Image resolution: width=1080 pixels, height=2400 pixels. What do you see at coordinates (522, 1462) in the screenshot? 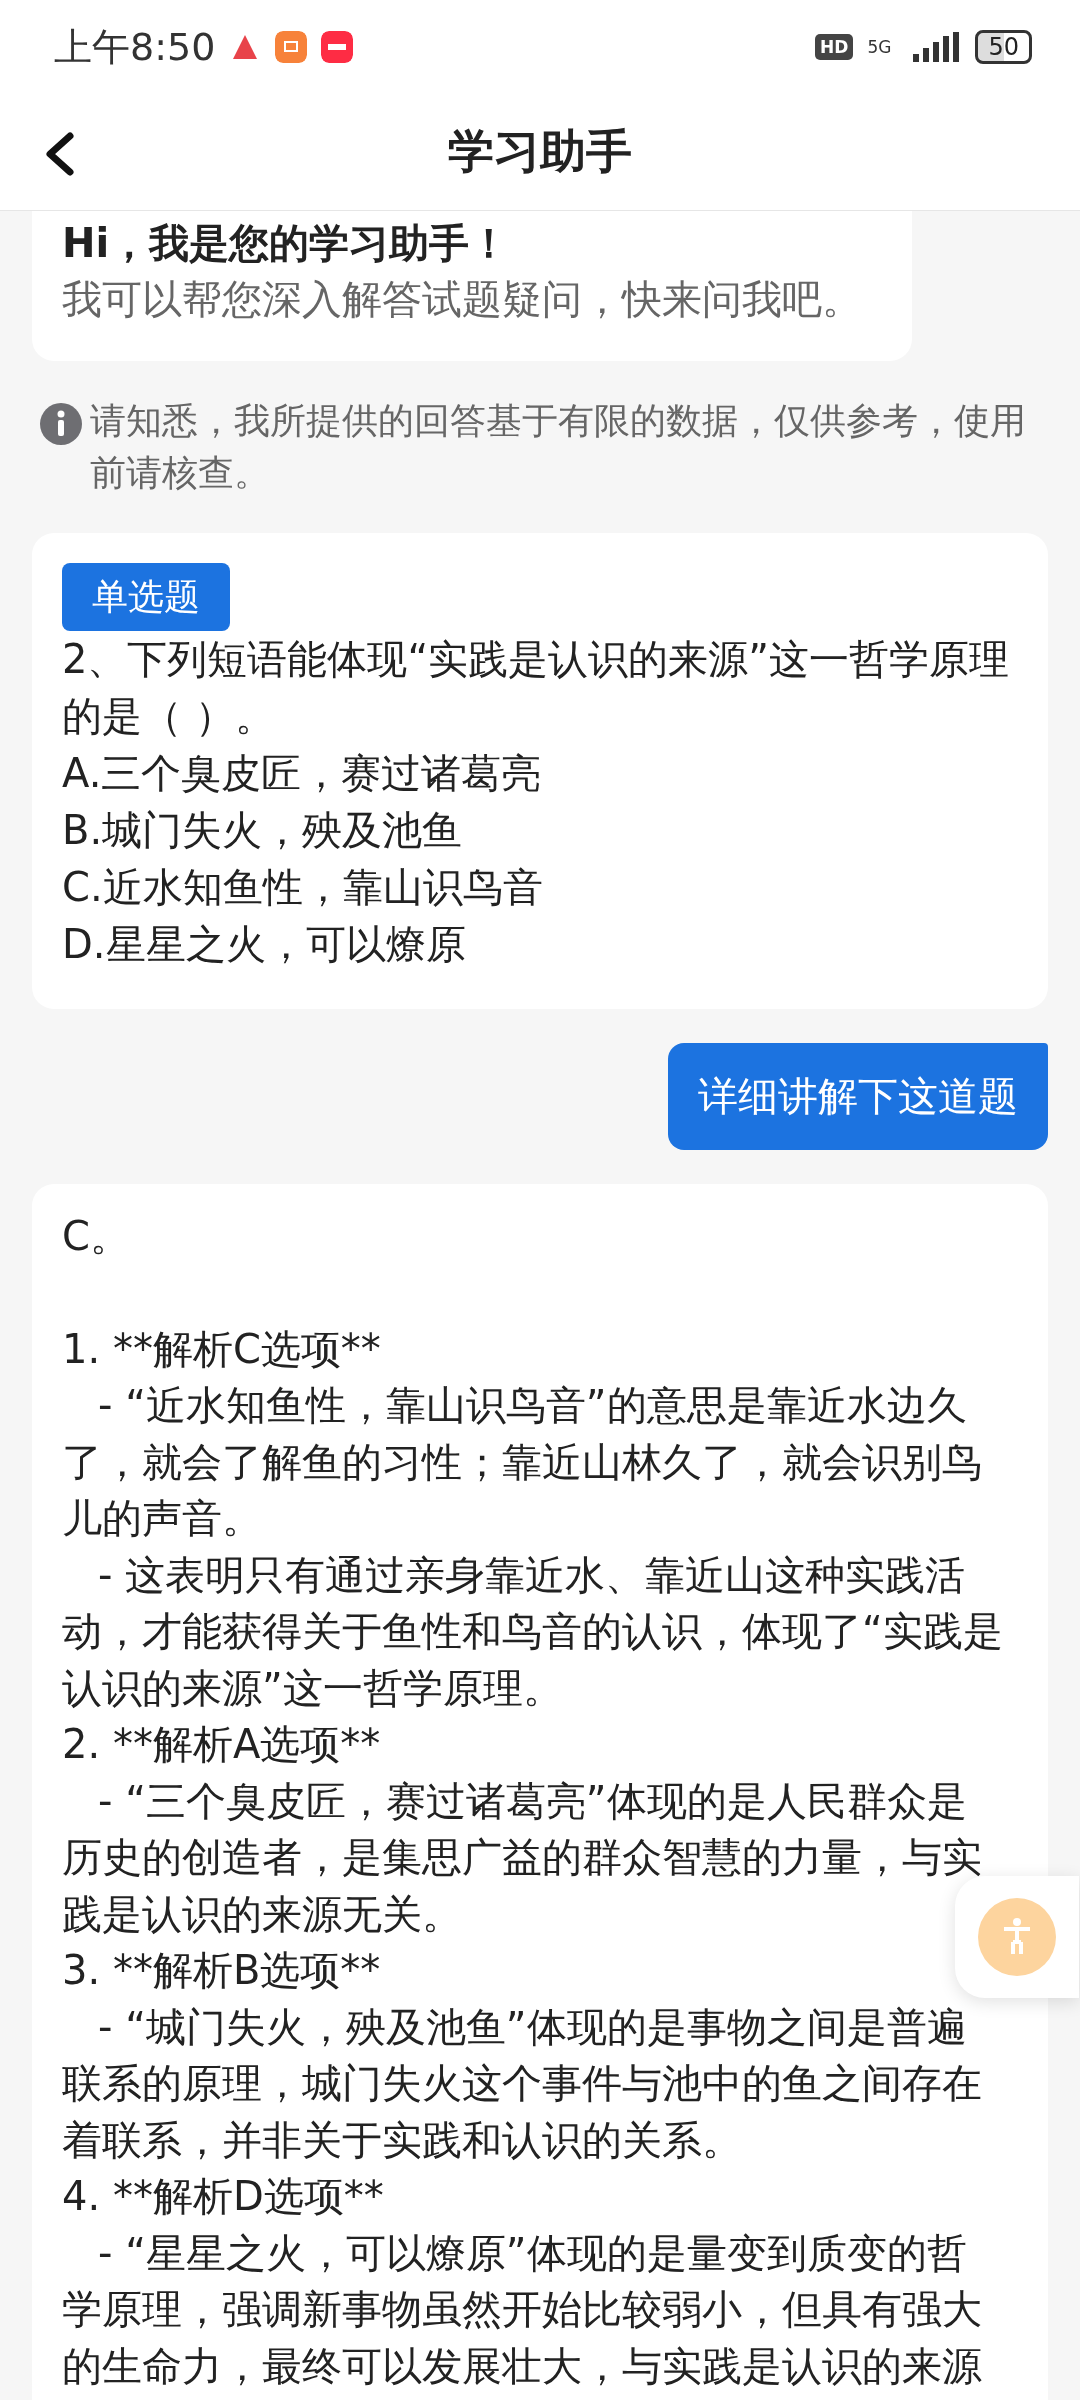
I see `explanation-text: - “近水知鱼性，靠山识鸟音”的意思是靠近水边久了，就会了解鱼的习性；靠近山林久了，就会识别鸟儿的声音。` at bounding box center [522, 1462].